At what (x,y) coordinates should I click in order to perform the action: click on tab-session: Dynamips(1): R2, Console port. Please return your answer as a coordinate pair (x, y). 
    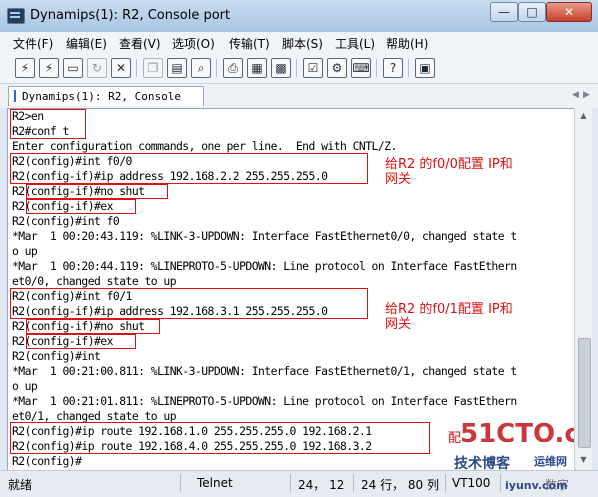
    Looking at the image, I should click on (106, 104).